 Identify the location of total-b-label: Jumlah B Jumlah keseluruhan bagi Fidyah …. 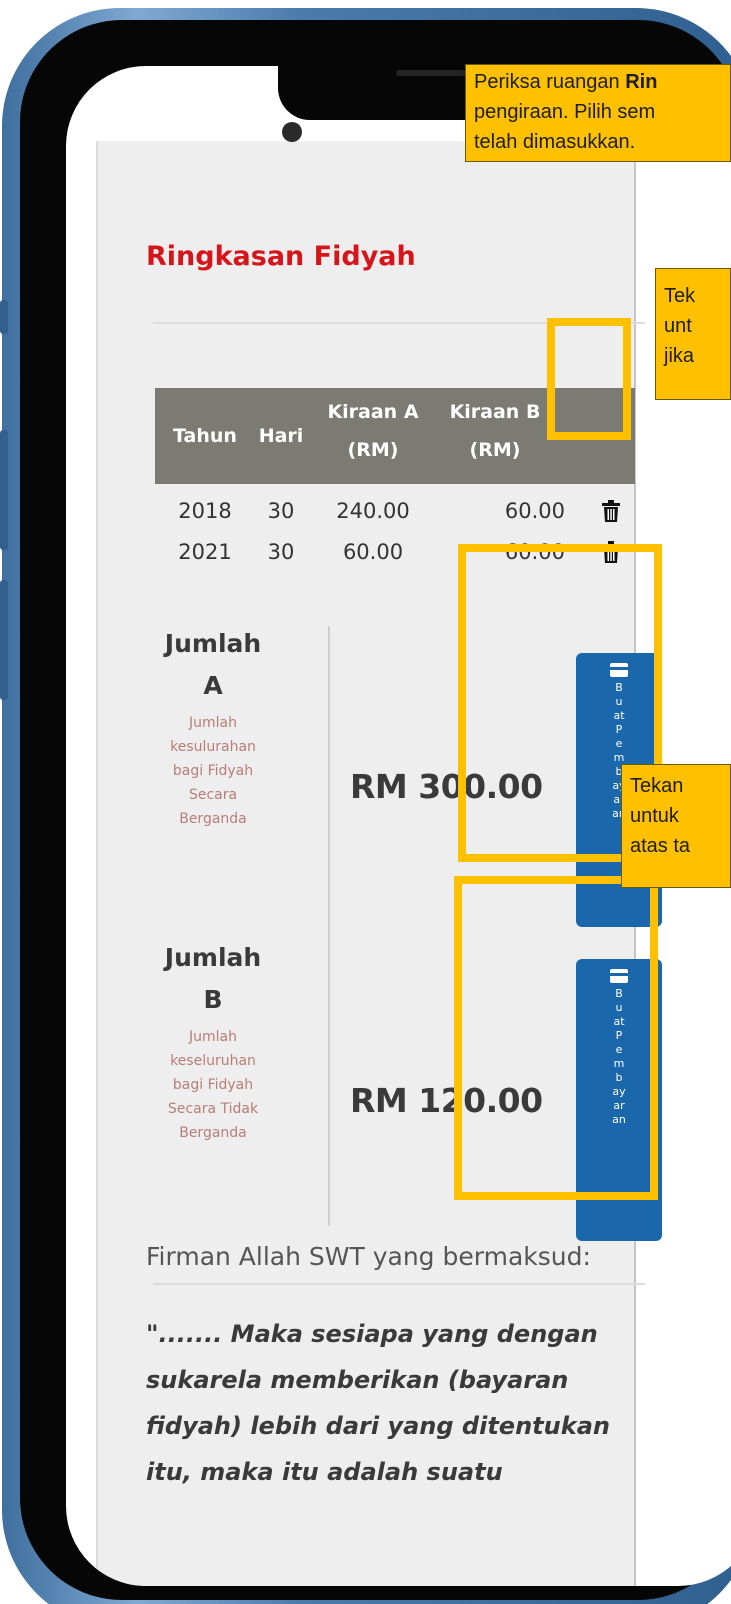
(213, 1041).